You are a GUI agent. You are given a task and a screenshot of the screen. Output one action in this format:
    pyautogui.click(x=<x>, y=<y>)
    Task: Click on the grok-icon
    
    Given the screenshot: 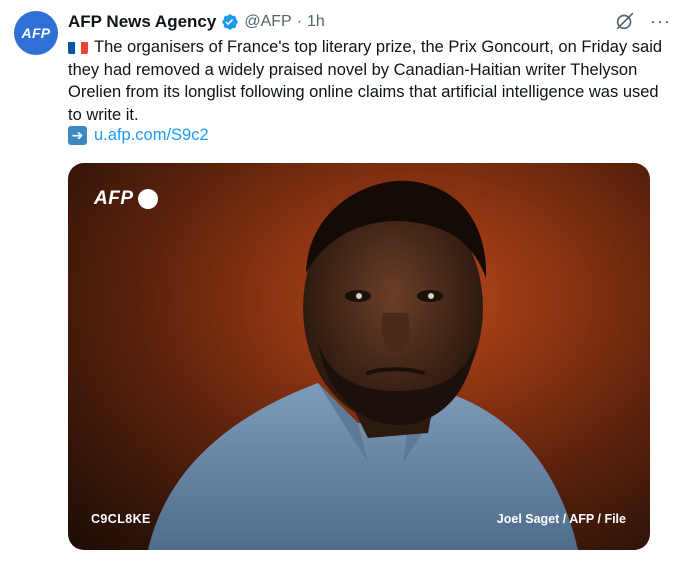 What is the action you would take?
    pyautogui.click(x=625, y=21)
    